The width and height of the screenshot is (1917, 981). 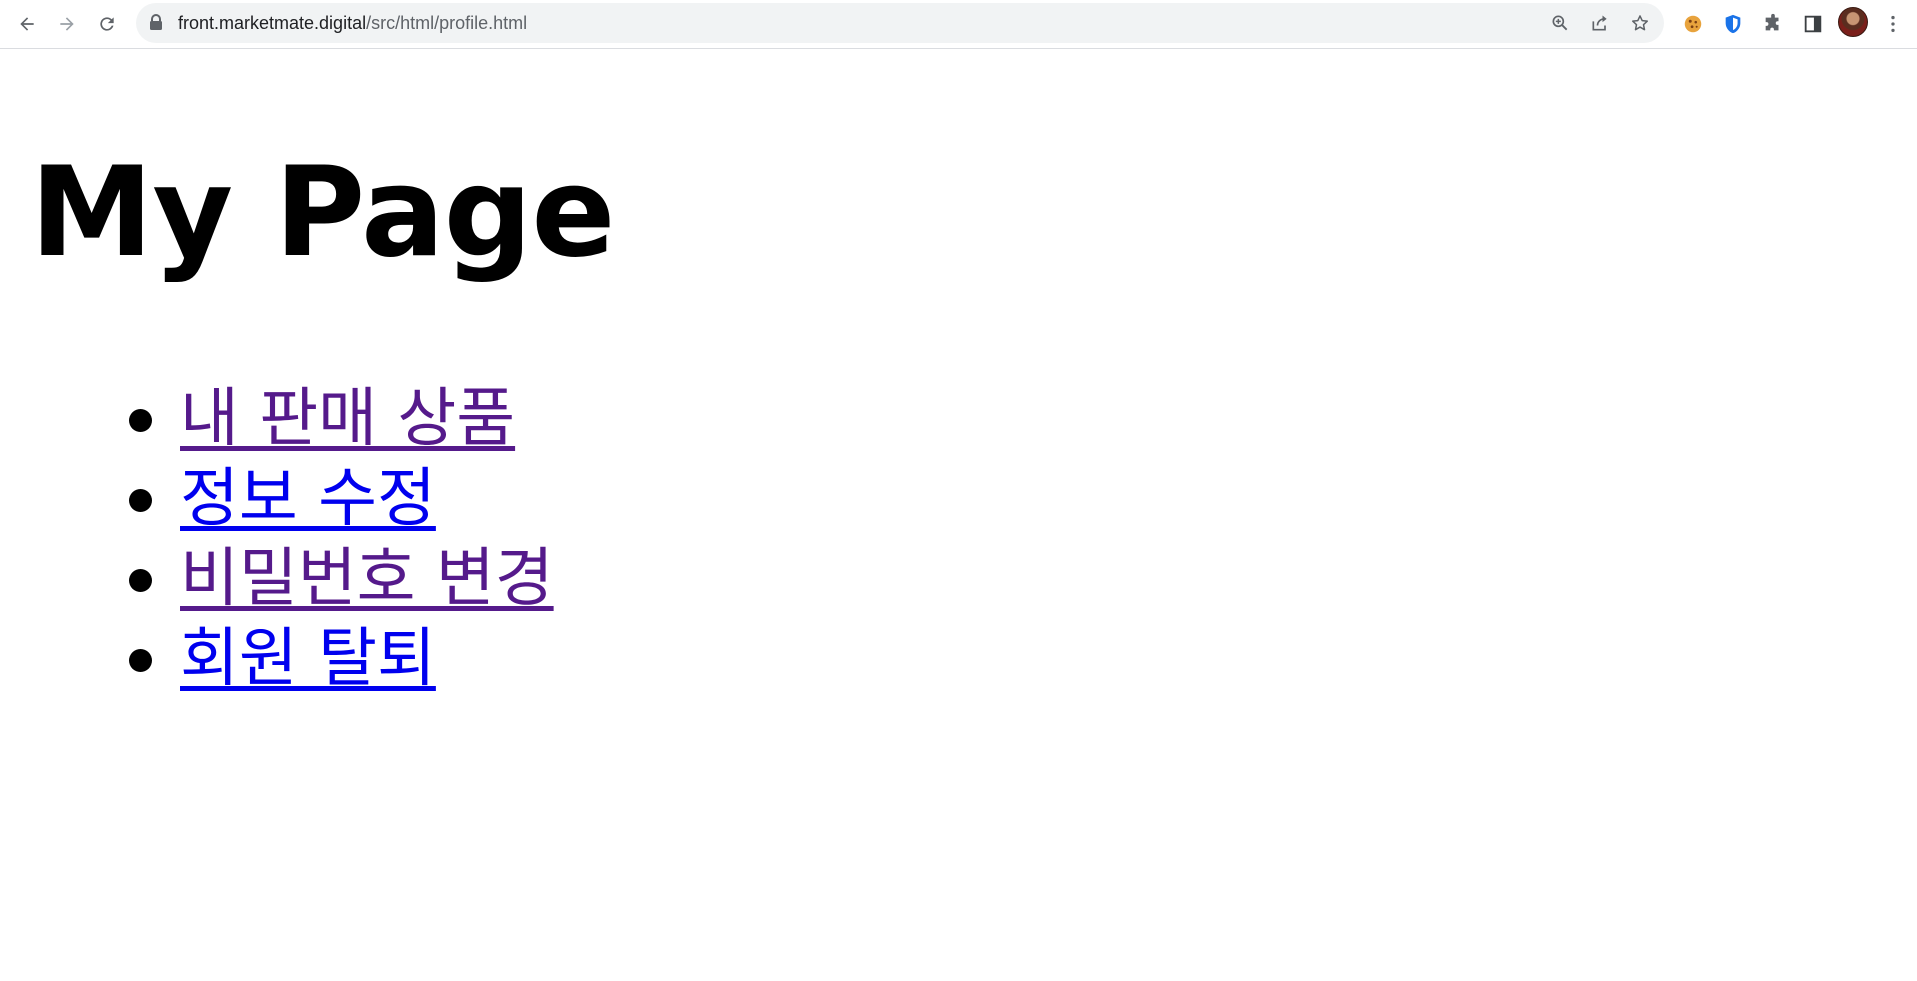 I want to click on star-icon, so click(x=1640, y=23).